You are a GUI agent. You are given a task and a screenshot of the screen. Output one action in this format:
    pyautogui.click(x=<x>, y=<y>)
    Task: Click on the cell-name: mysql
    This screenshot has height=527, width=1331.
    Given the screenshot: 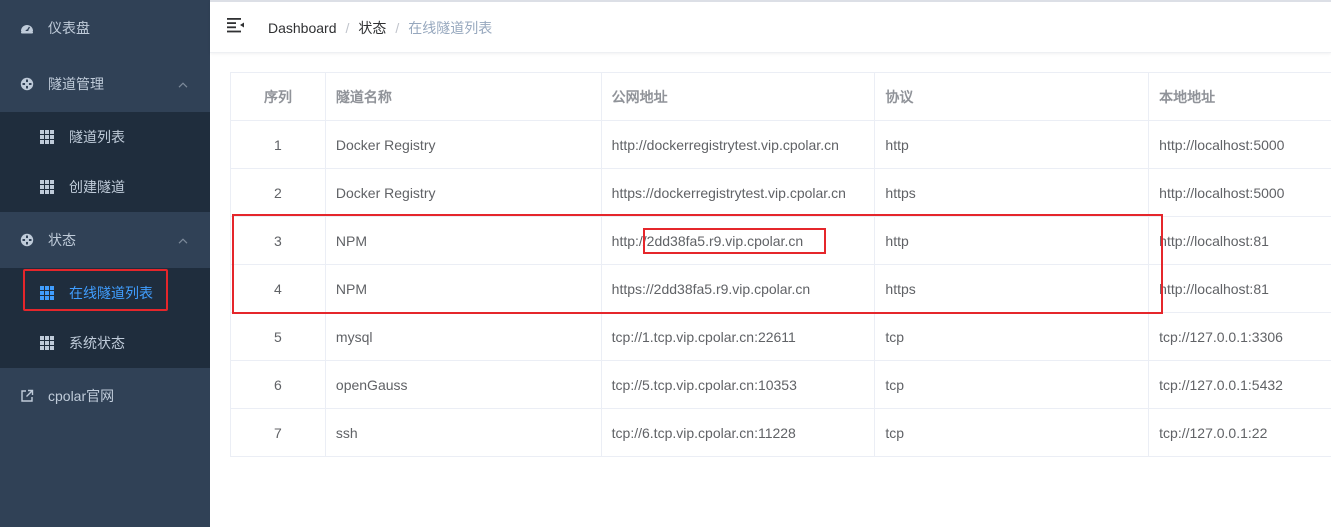 What is the action you would take?
    pyautogui.click(x=464, y=336)
    